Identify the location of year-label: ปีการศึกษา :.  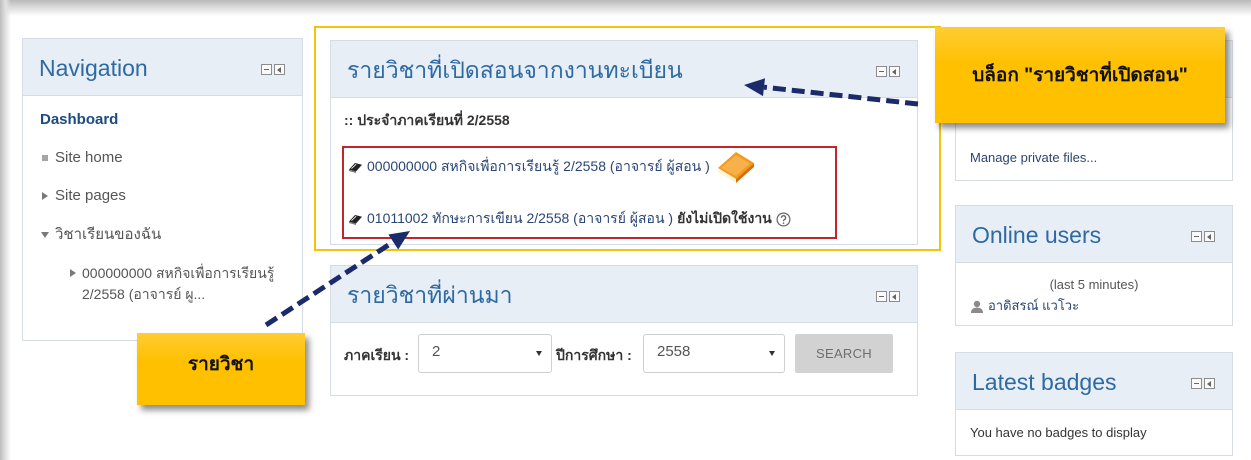
(594, 355).